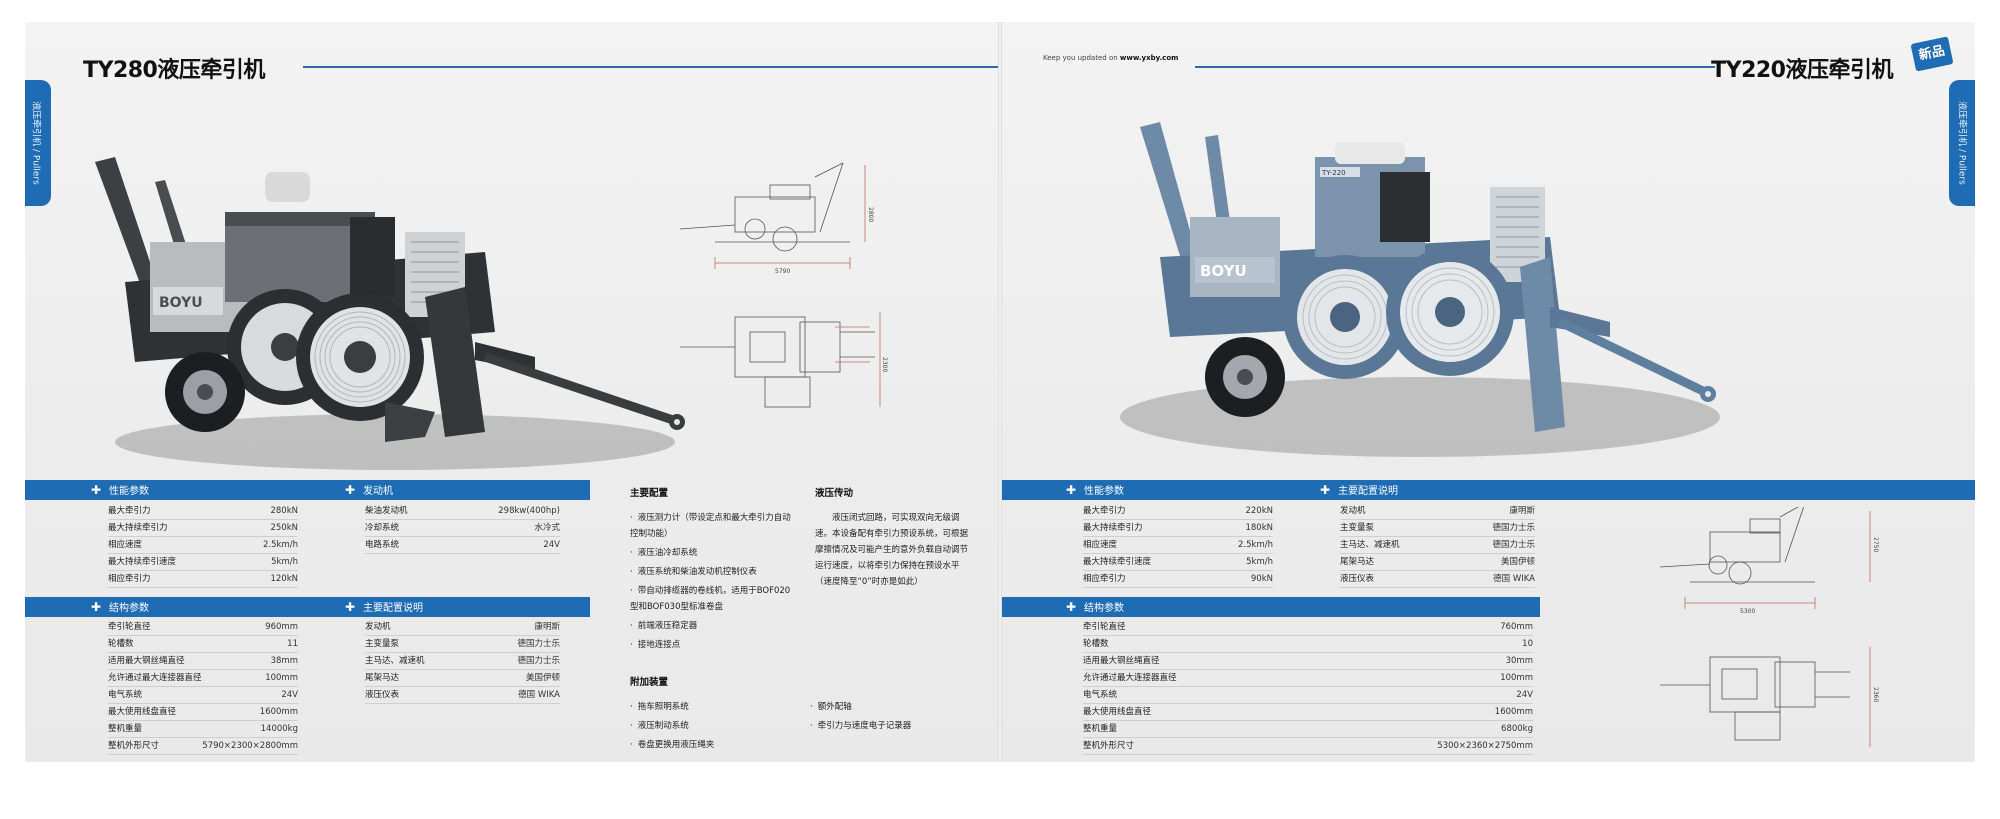 The height and width of the screenshot is (819, 2000). What do you see at coordinates (1270, 607) in the screenshot?
I see `right-structure-bar: ✚ 结构参数` at bounding box center [1270, 607].